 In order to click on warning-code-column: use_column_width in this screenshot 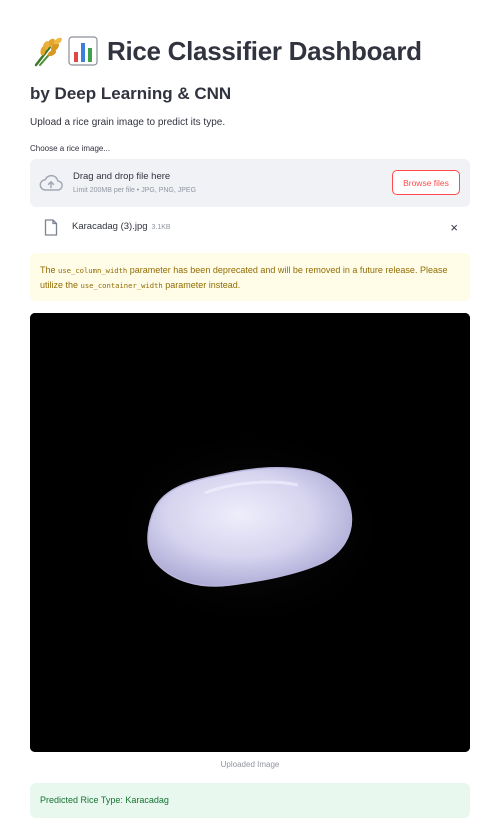, I will do `click(93, 270)`.